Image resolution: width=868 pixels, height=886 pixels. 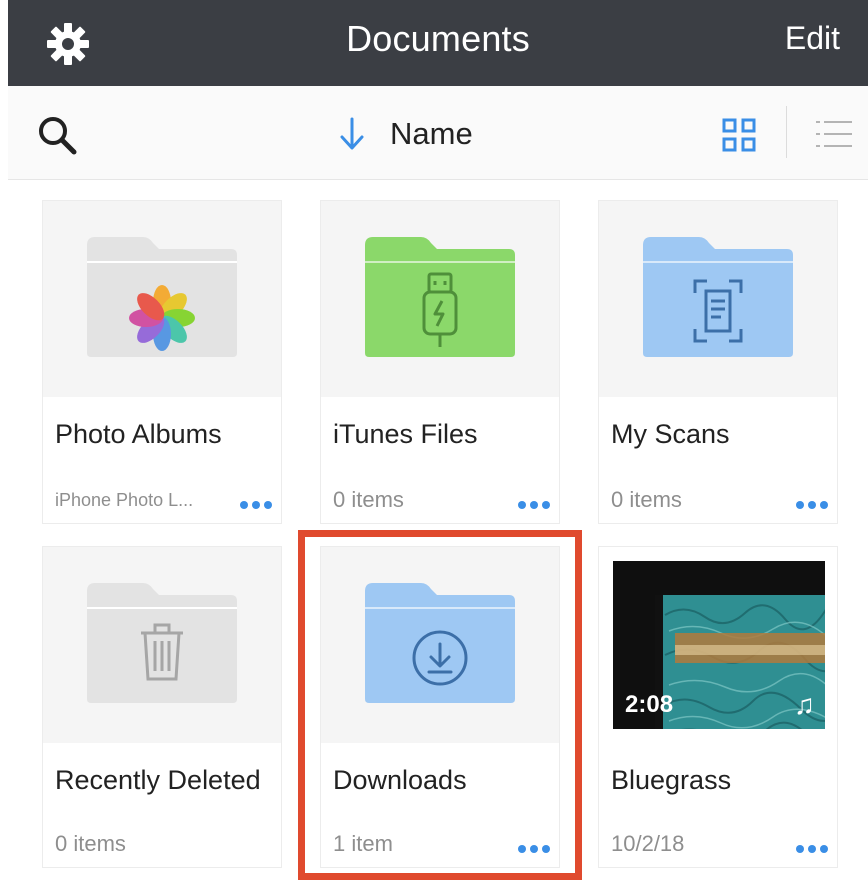 What do you see at coordinates (158, 780) in the screenshot?
I see `file-name: Recently Deleted` at bounding box center [158, 780].